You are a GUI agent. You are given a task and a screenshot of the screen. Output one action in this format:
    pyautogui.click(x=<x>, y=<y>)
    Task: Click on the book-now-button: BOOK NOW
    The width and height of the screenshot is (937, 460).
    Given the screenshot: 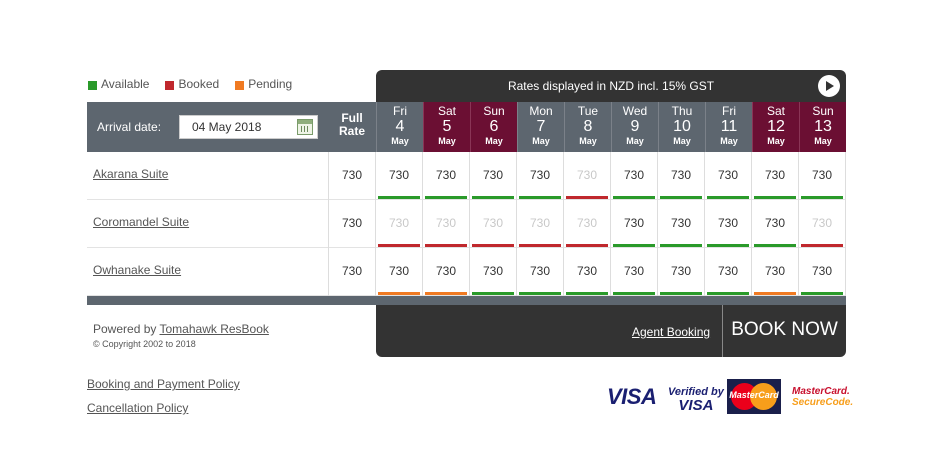 What is the action you would take?
    pyautogui.click(x=784, y=331)
    